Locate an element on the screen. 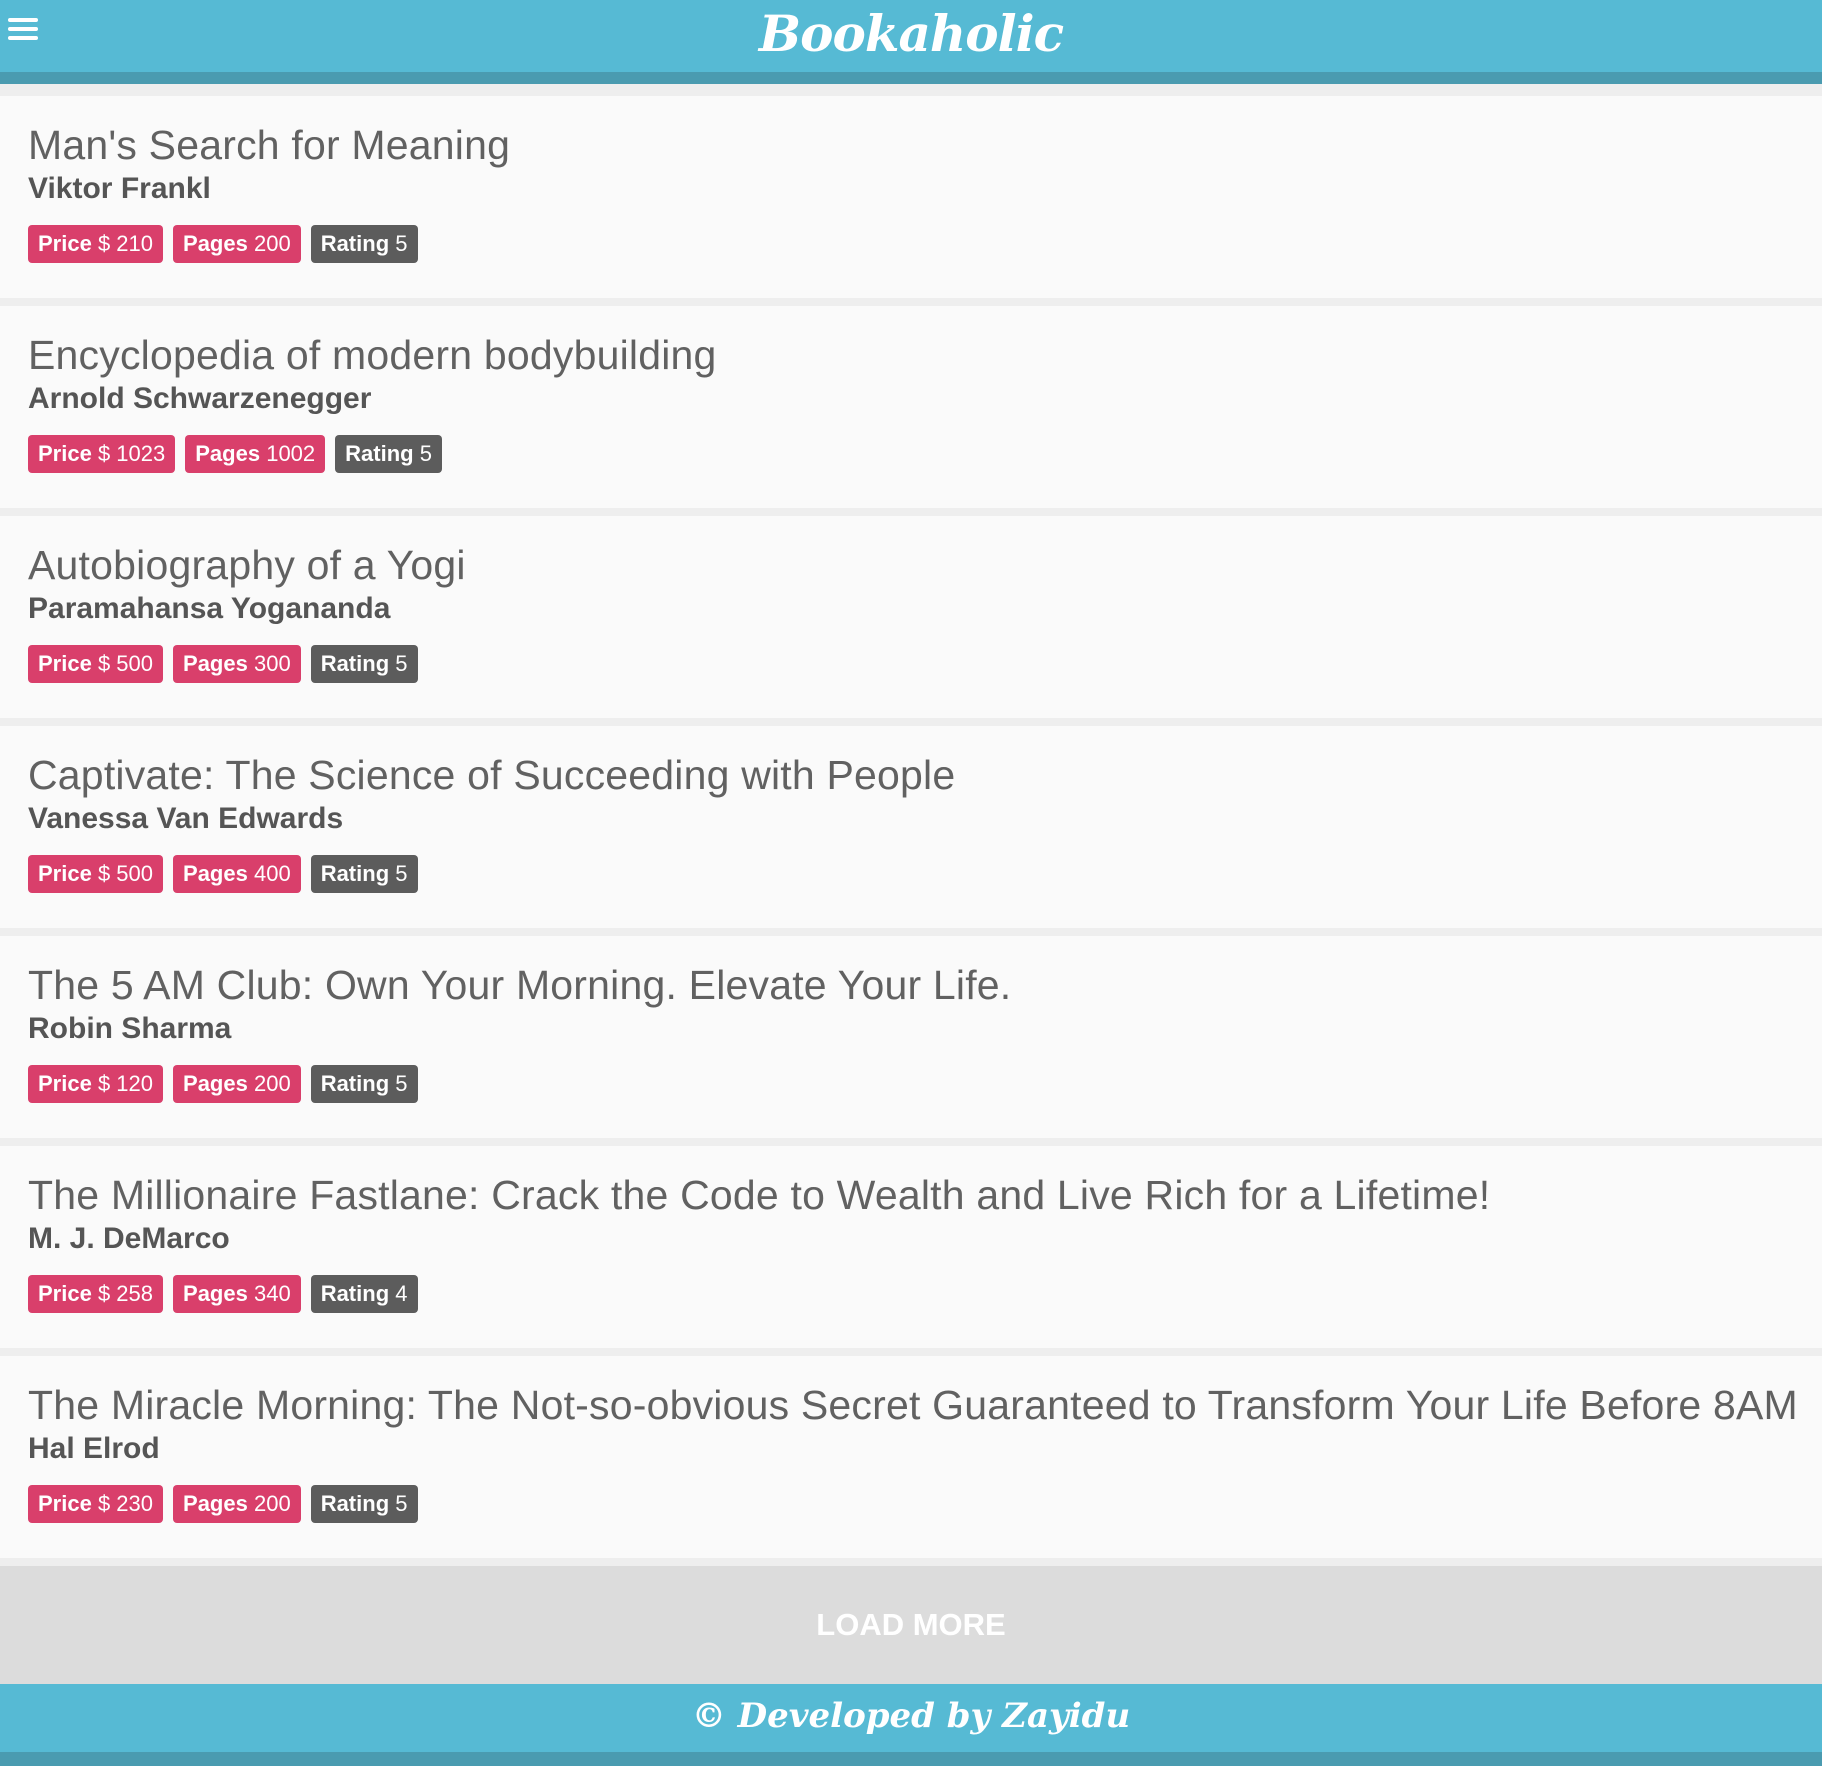 Image resolution: width=1822 pixels, height=1766 pixels. pages-badge: Pages 340 is located at coordinates (237, 1294).